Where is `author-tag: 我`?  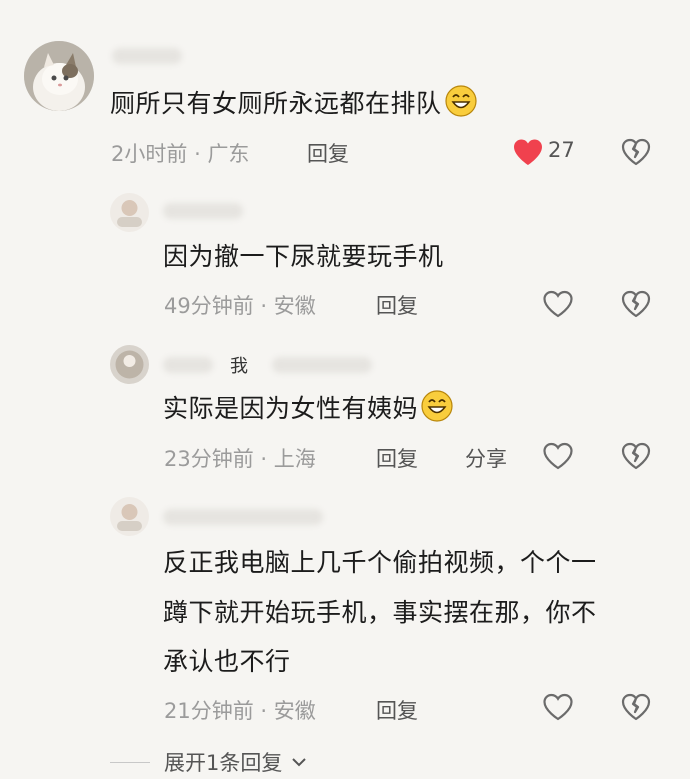
author-tag: 我 is located at coordinates (239, 366).